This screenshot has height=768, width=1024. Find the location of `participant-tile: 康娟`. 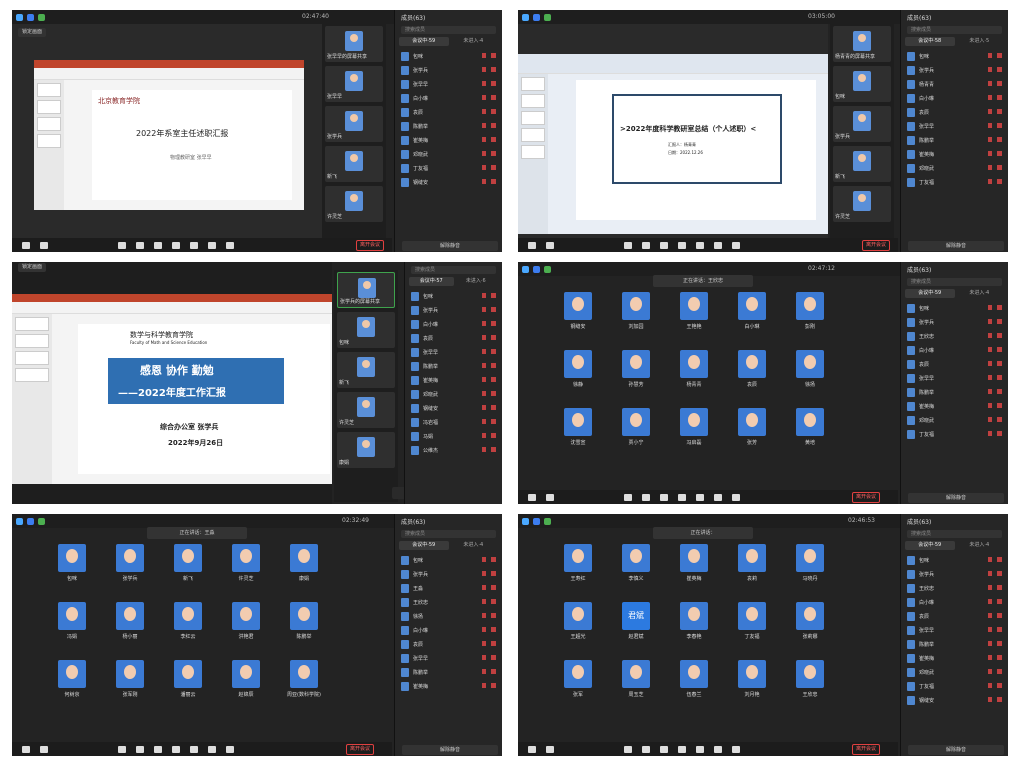

participant-tile: 康娟 is located at coordinates (304, 569).